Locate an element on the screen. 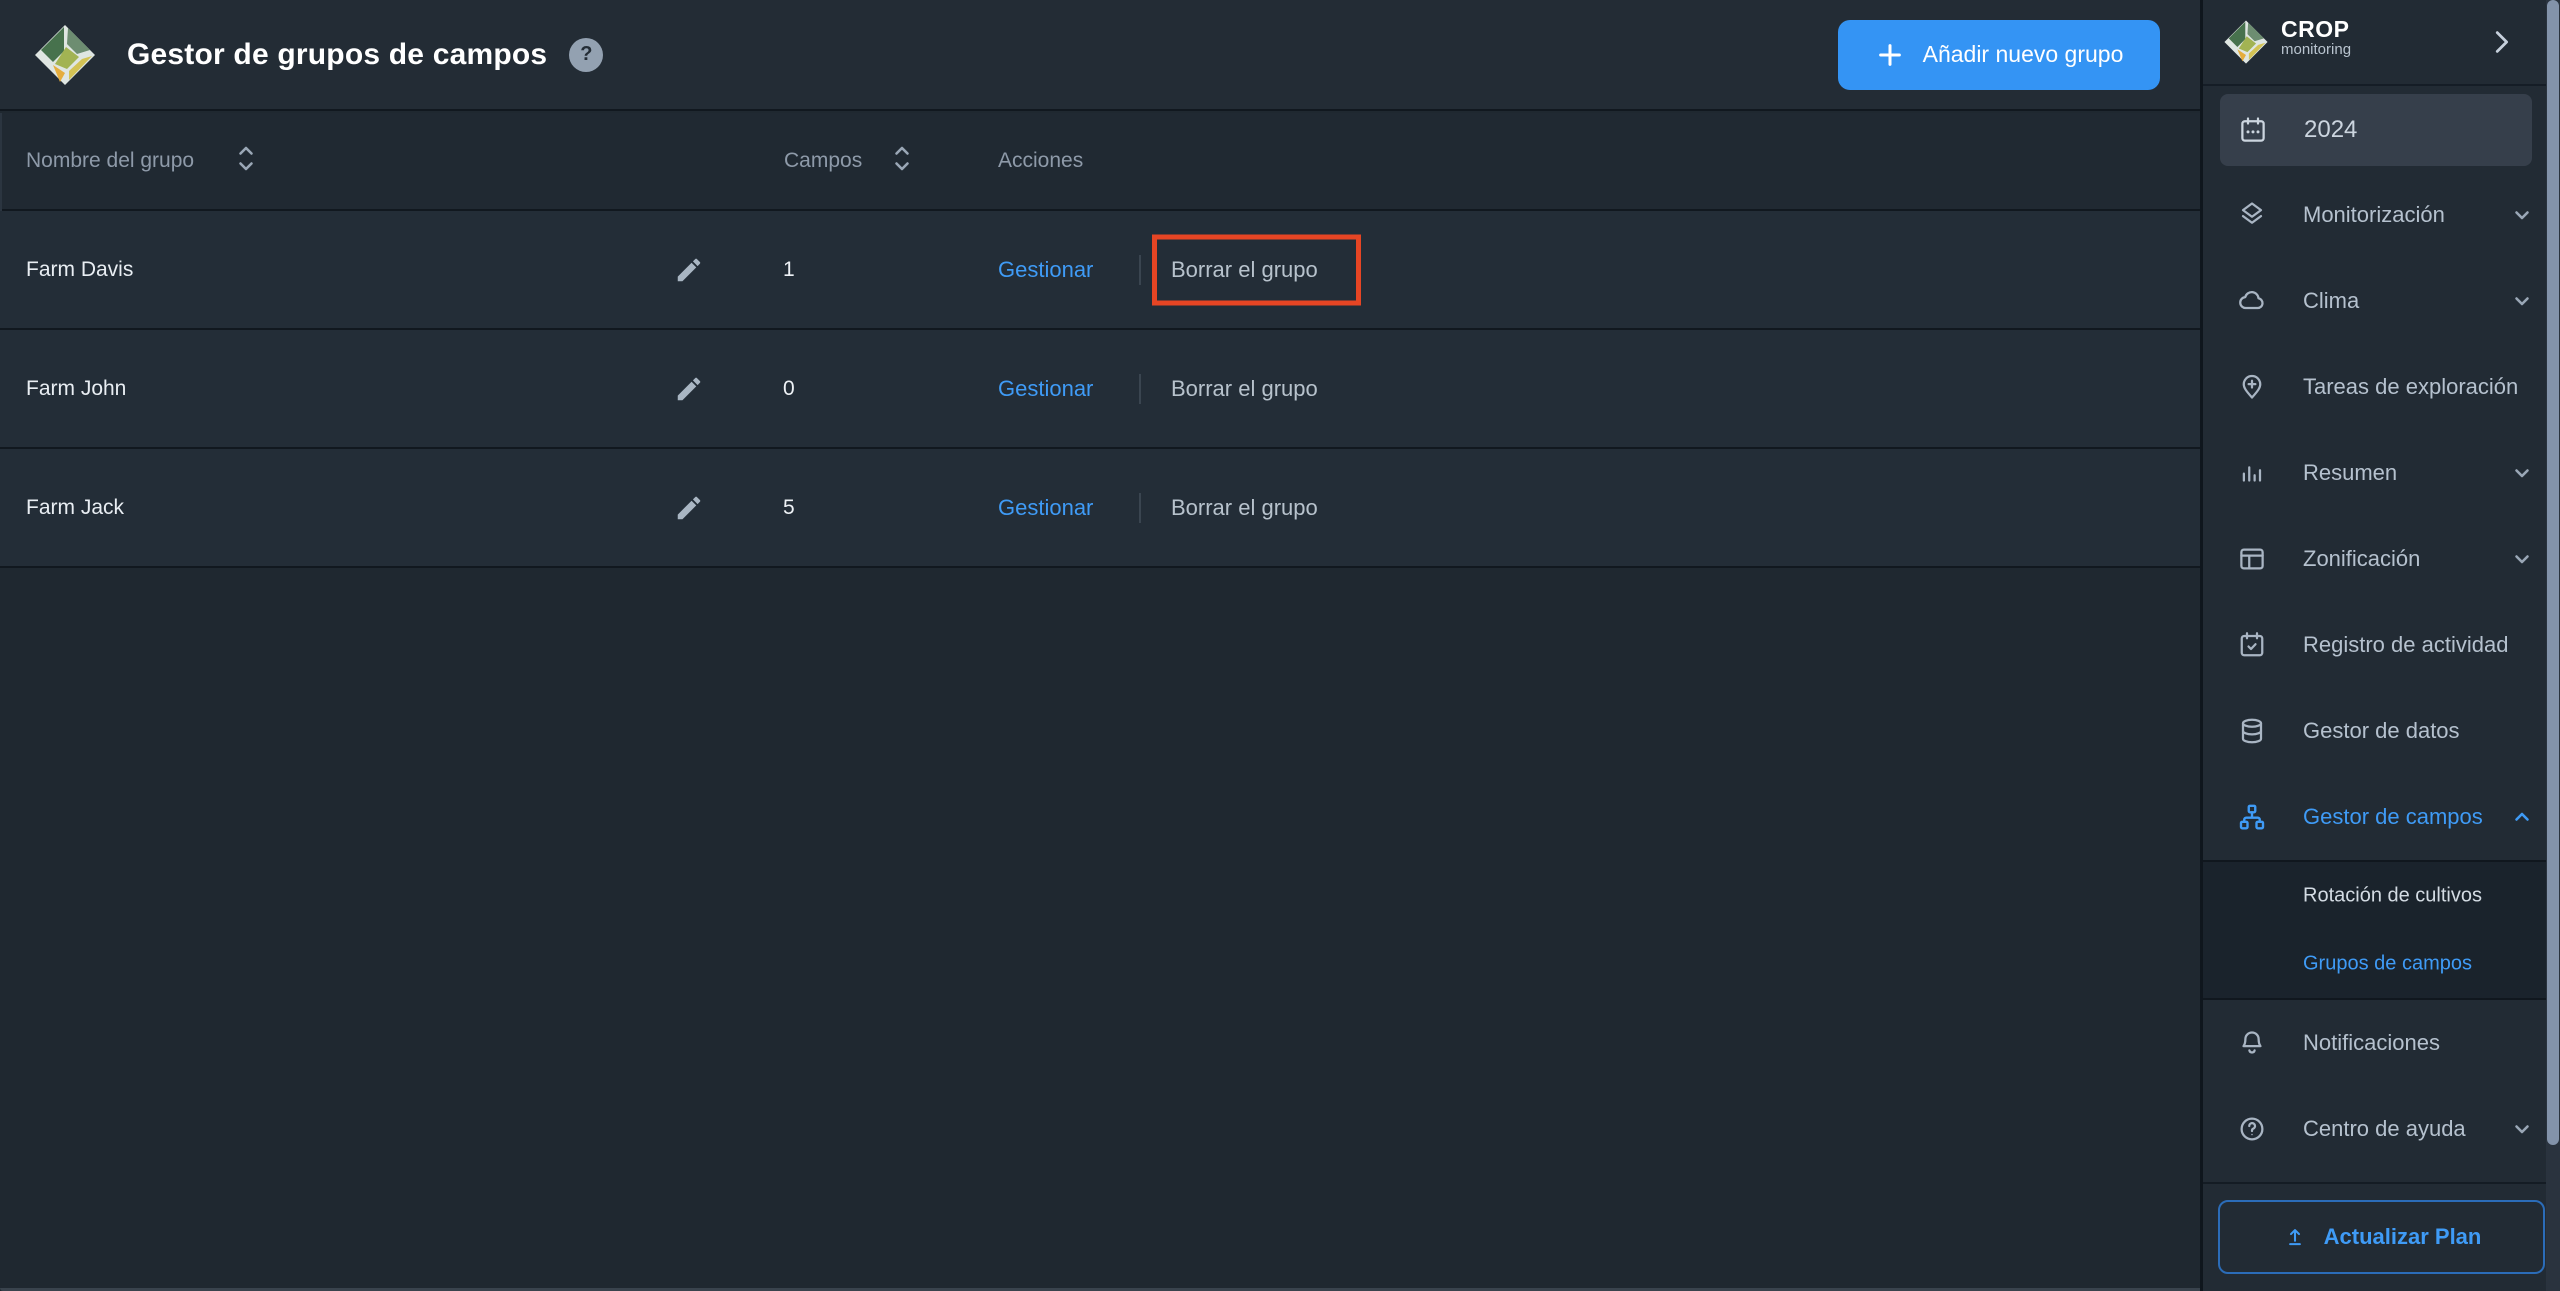  sidebar-subitem-label: Grupos de campos is located at coordinates (2387, 963).